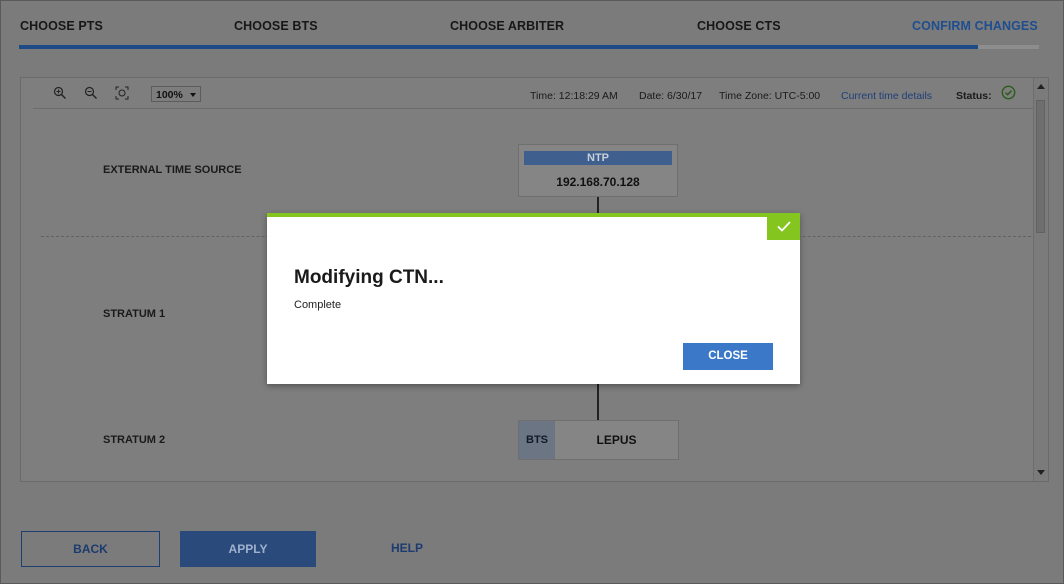 Image resolution: width=1064 pixels, height=584 pixels. I want to click on step-choose-arbiter: CHOOSE ARBITER, so click(507, 26).